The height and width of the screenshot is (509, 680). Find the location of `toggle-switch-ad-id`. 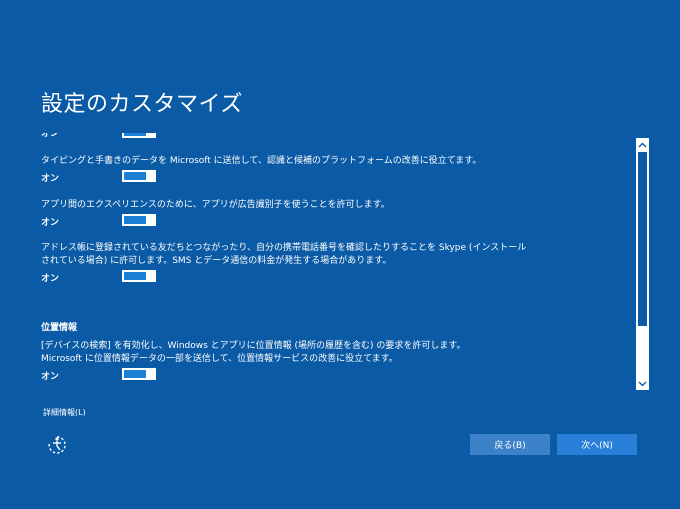

toggle-switch-ad-id is located at coordinates (139, 220).